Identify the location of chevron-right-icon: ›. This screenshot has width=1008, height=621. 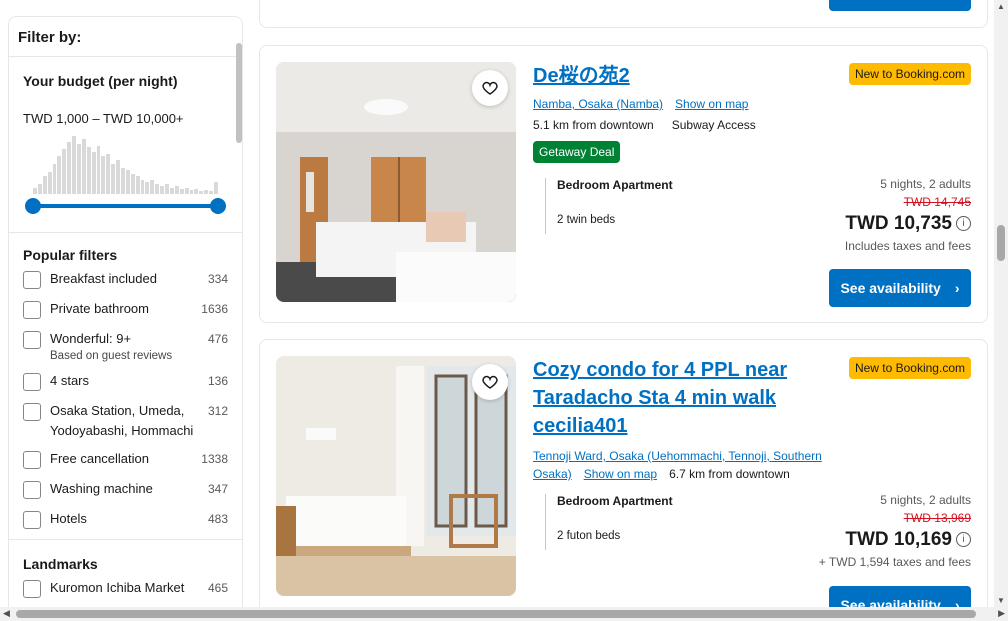
(957, 288).